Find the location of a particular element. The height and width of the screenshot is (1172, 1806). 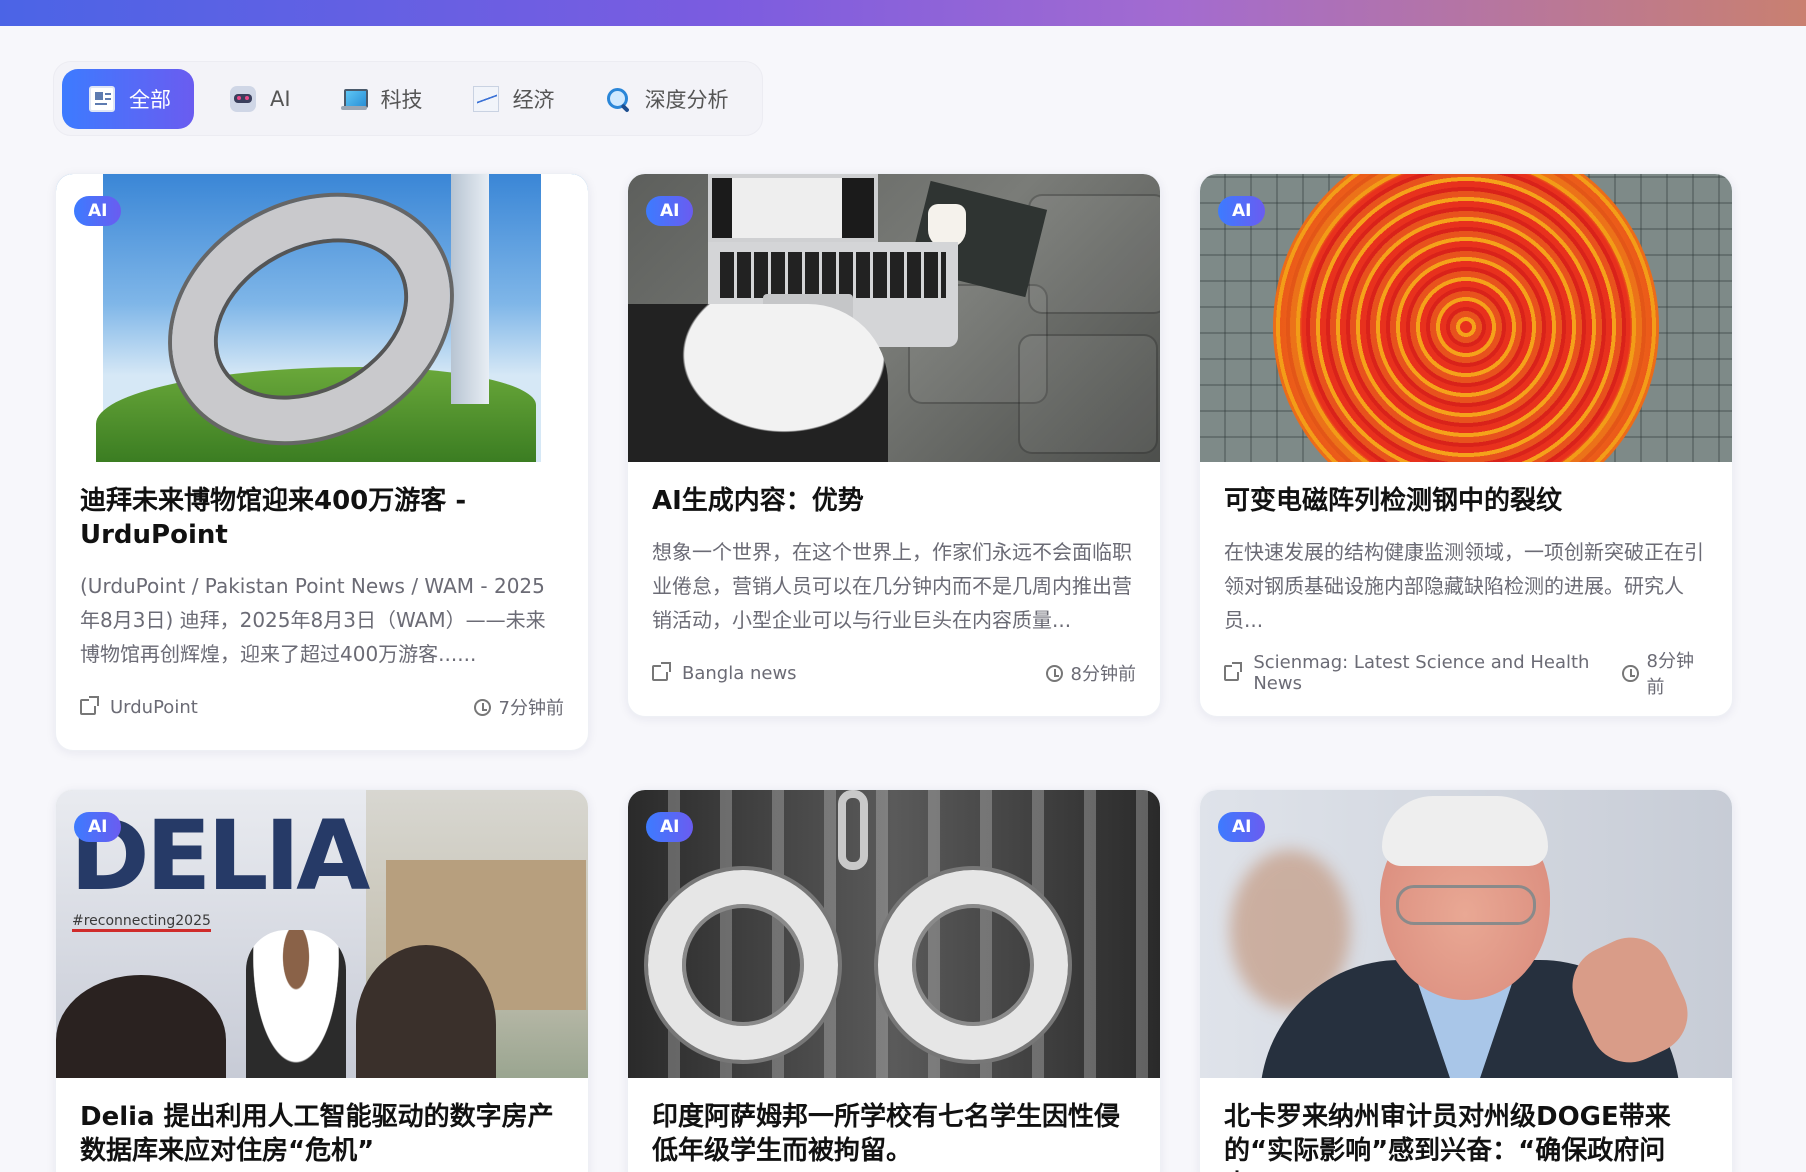

news-card: AI 印度阿萨姆邦一所学校有七名学生因性侵低年级学生而被拘留。 is located at coordinates (894, 980).